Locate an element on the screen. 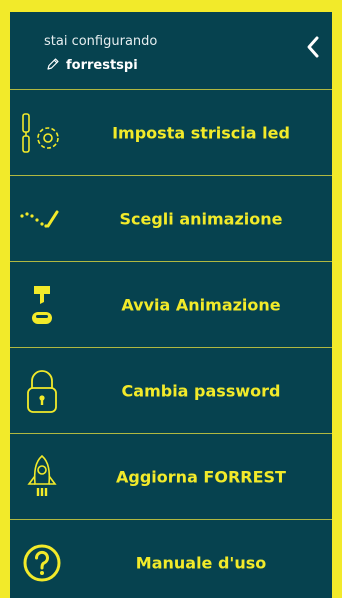  menu-item-label: Manuale d'uso is located at coordinates (201, 563).